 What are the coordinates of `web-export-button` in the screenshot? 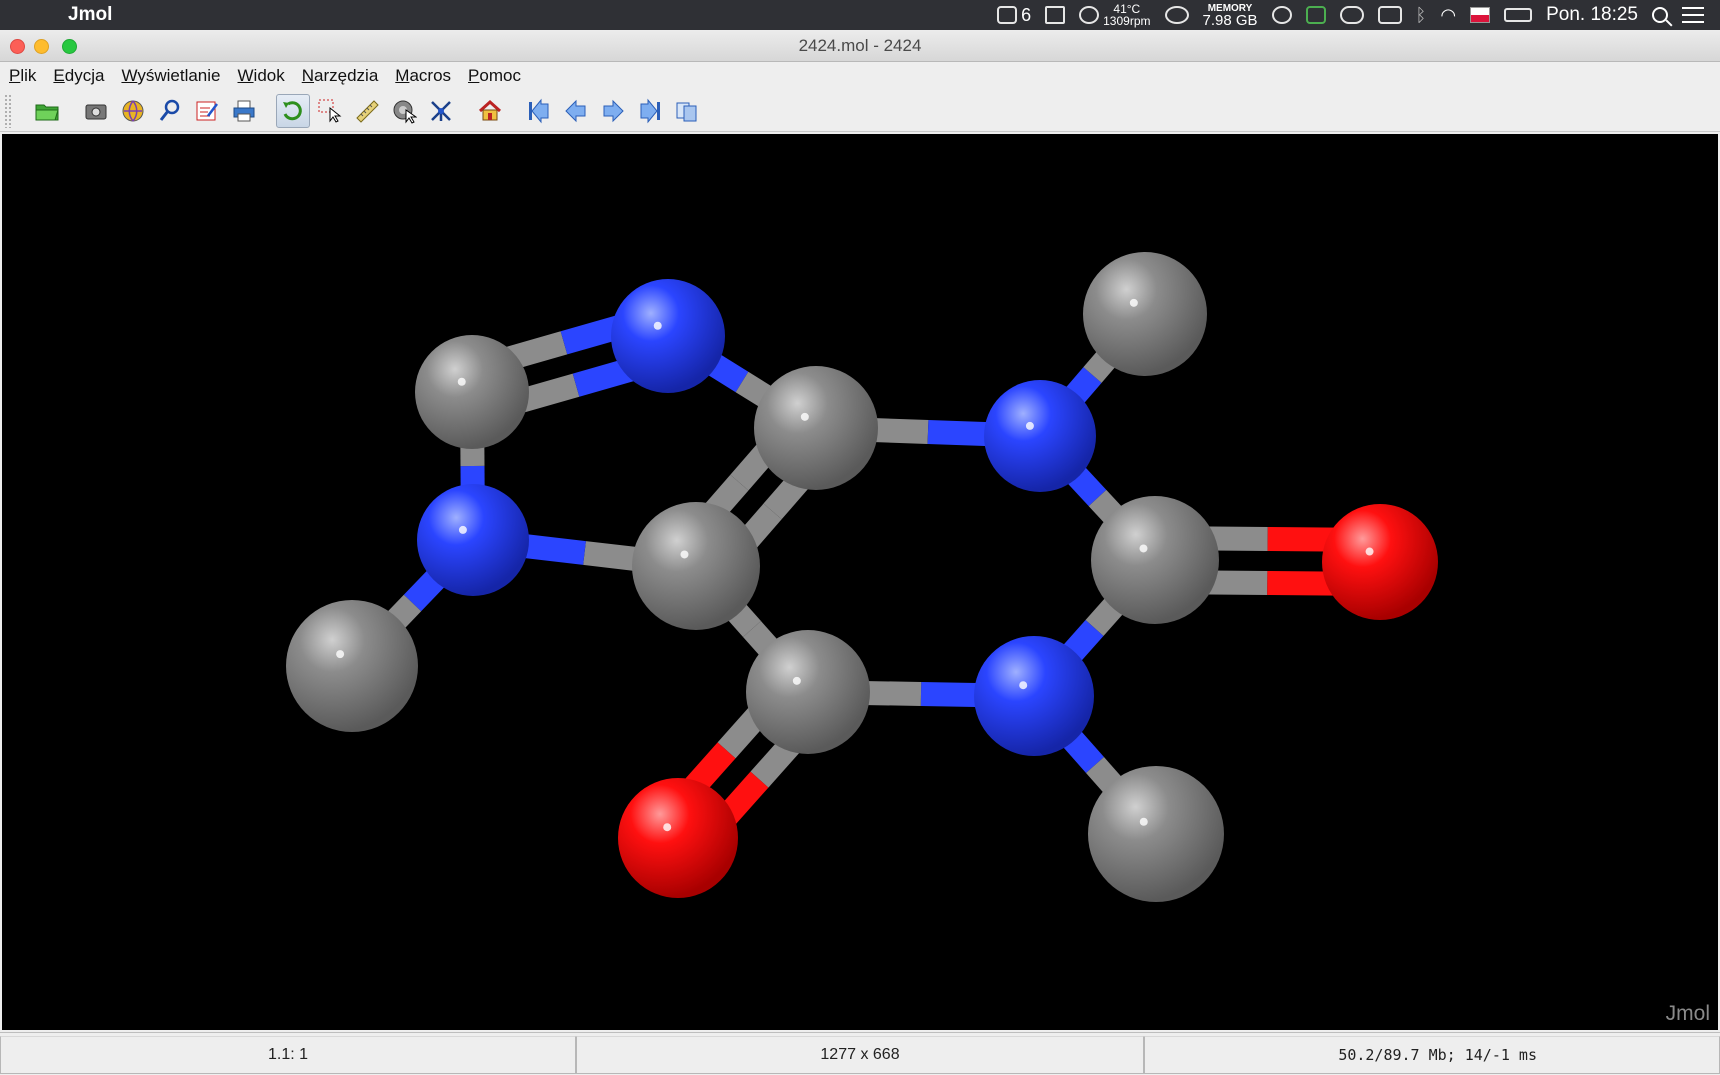 It's located at (133, 111).